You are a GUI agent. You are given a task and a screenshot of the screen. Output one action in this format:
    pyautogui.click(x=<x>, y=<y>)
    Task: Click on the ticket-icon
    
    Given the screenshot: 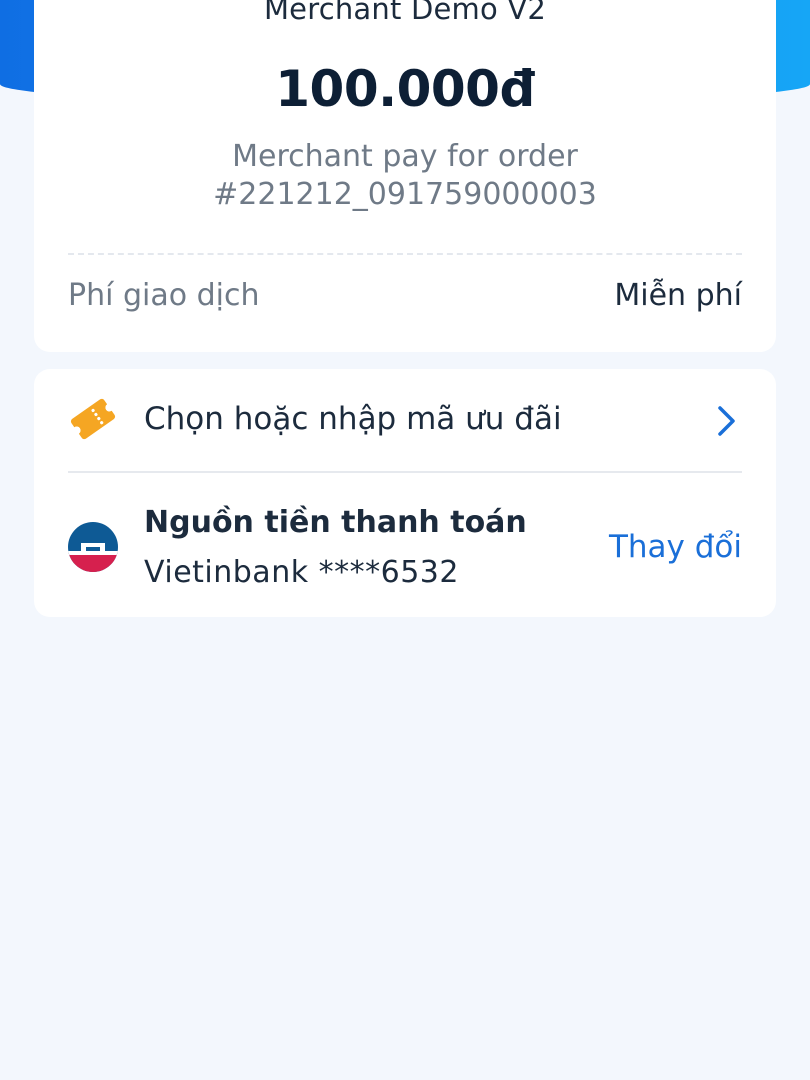 What is the action you would take?
    pyautogui.click(x=93, y=419)
    